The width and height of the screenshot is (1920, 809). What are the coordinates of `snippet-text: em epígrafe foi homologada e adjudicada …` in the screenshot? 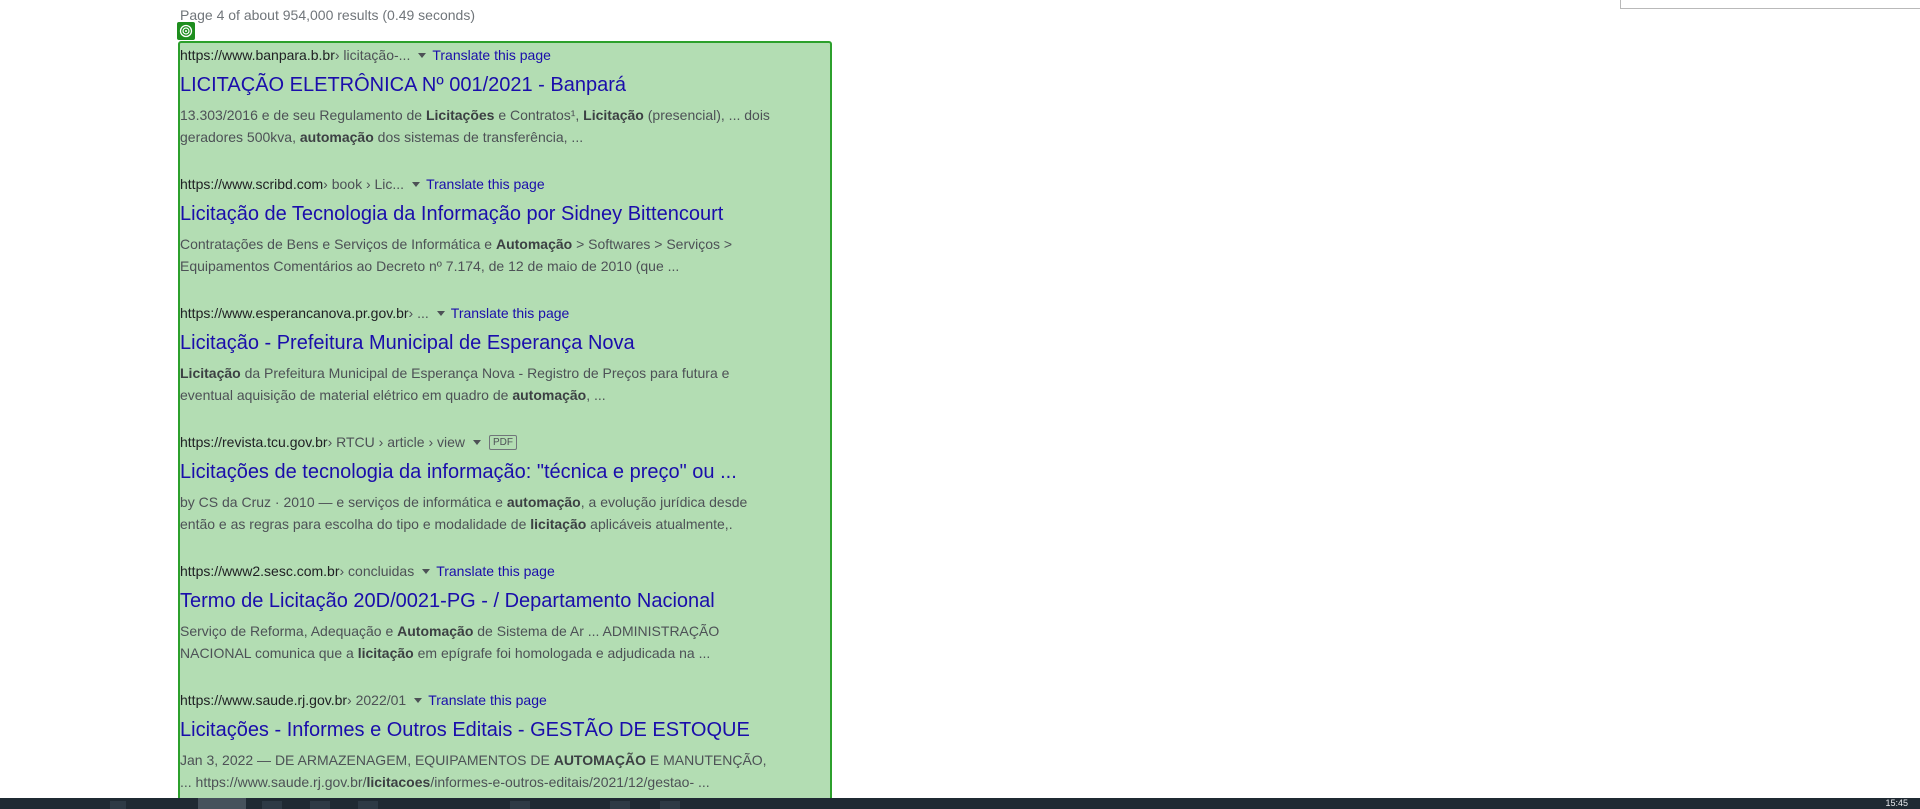 It's located at (562, 653).